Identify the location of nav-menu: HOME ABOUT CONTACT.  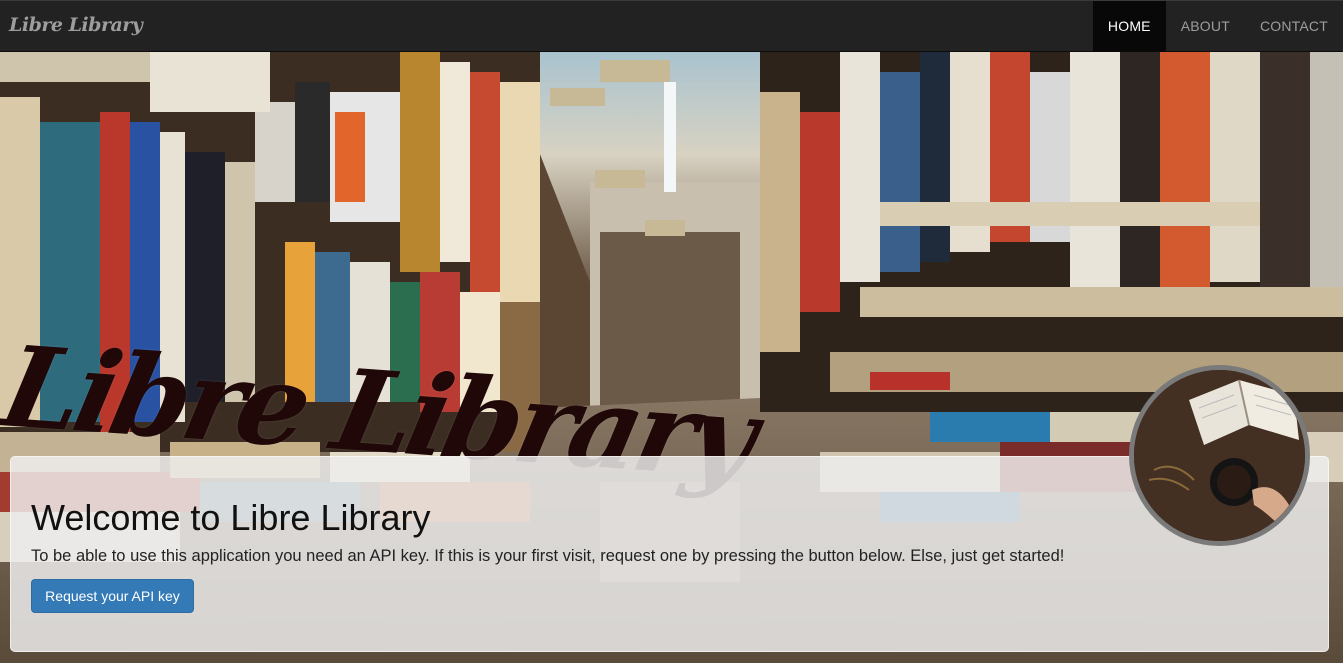
(1217, 26).